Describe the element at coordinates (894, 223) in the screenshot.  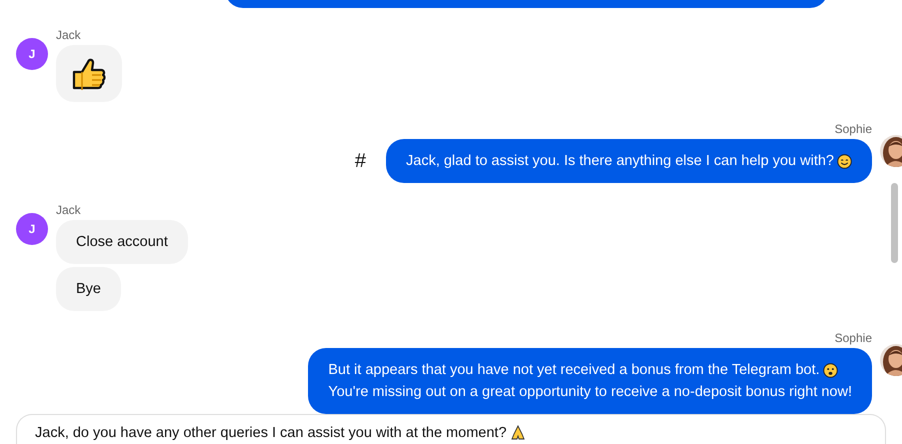
I see `scrollbar-thumb` at that location.